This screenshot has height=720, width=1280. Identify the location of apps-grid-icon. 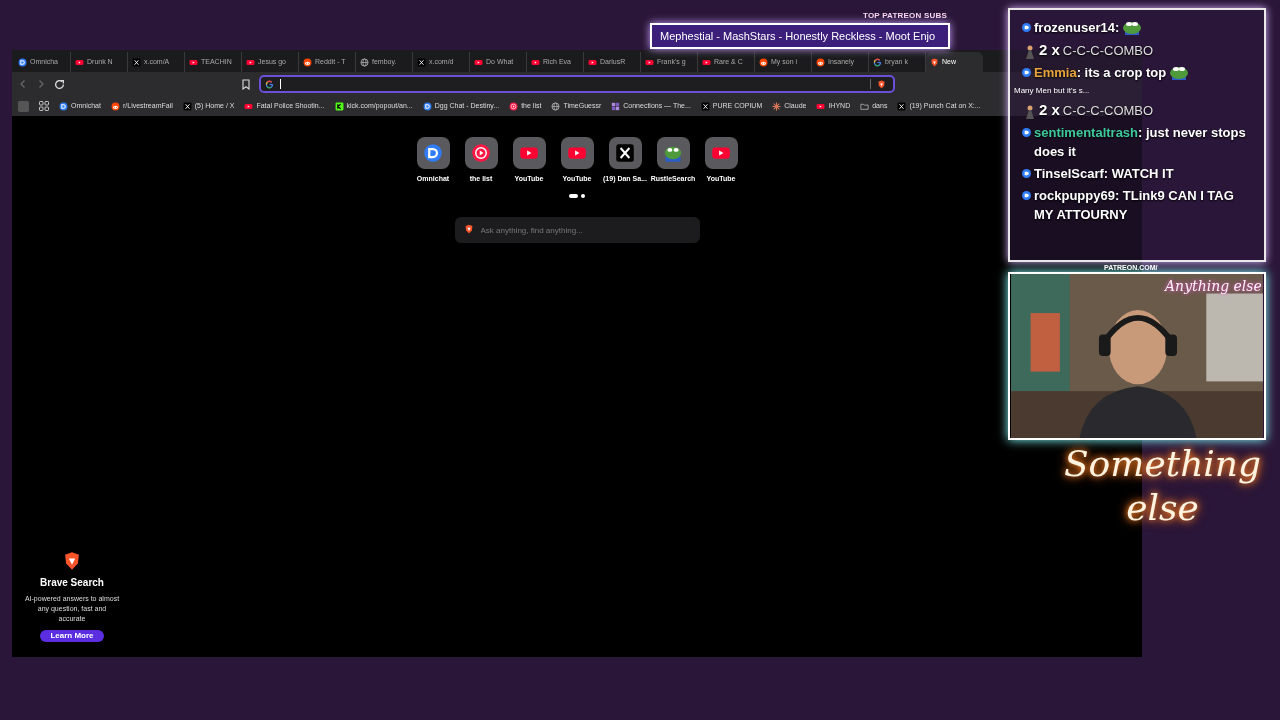
(44, 106).